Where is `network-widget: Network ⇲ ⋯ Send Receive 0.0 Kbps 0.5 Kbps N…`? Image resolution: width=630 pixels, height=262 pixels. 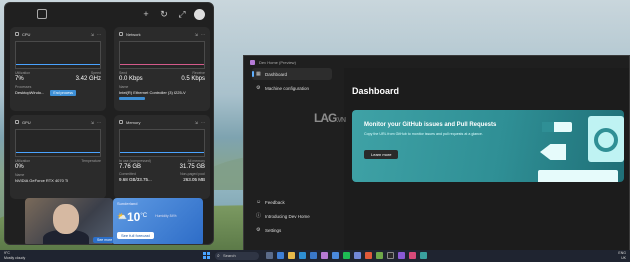 network-widget: Network ⇲ ⋯ Send Receive 0.0 Kbps 0.5 Kbps N… is located at coordinates (162, 69).